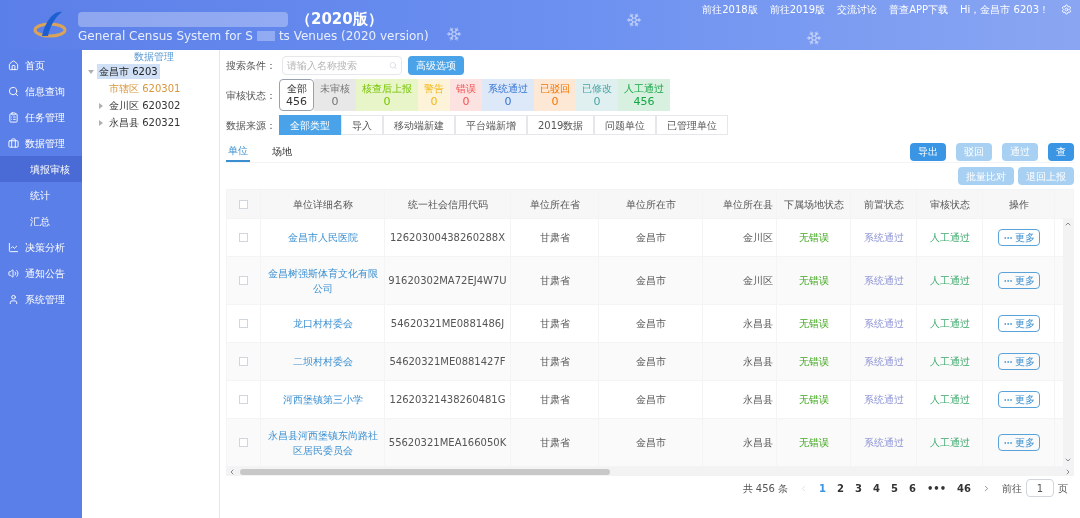 The height and width of the screenshot is (518, 1080). Describe the element at coordinates (1068, 460) in the screenshot. I see `scroll-down-icon` at that location.